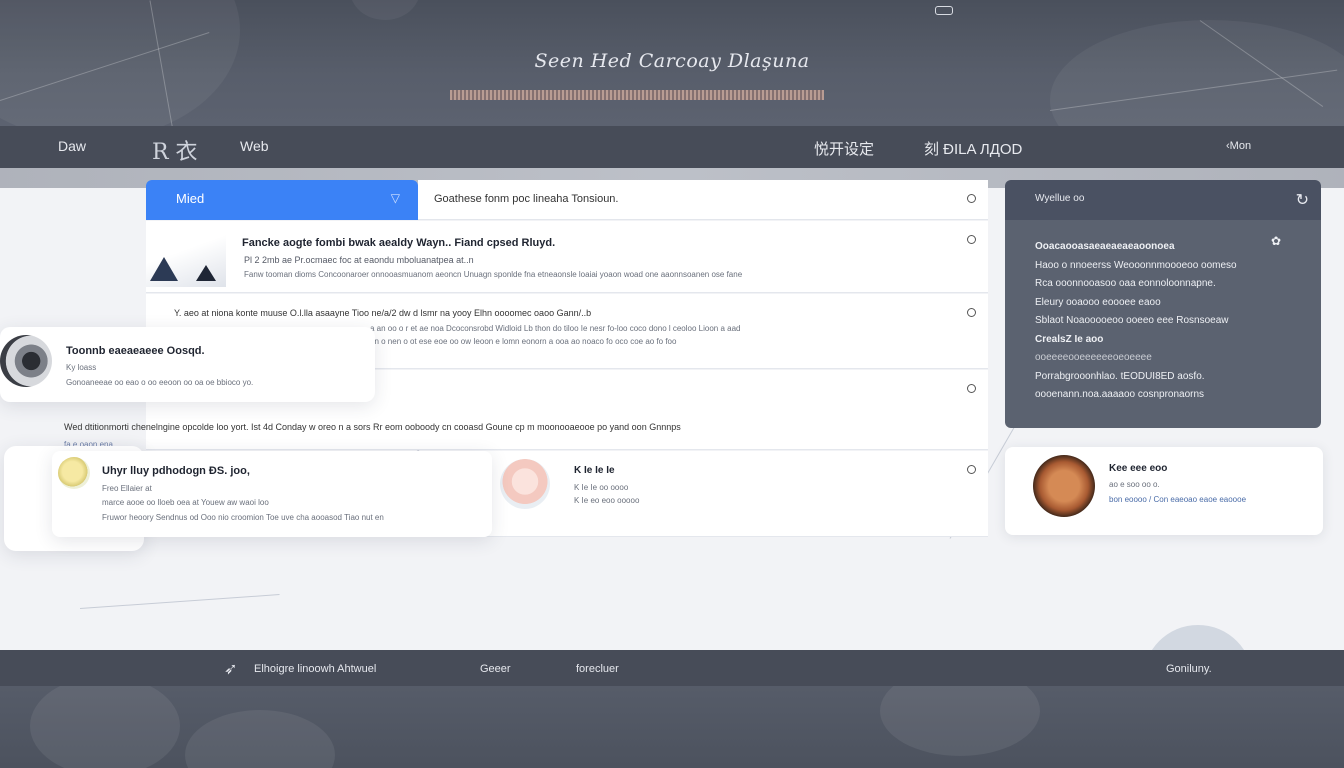 The image size is (1344, 768). What do you see at coordinates (637, 95) in the screenshot?
I see `hero-progress-bar` at bounding box center [637, 95].